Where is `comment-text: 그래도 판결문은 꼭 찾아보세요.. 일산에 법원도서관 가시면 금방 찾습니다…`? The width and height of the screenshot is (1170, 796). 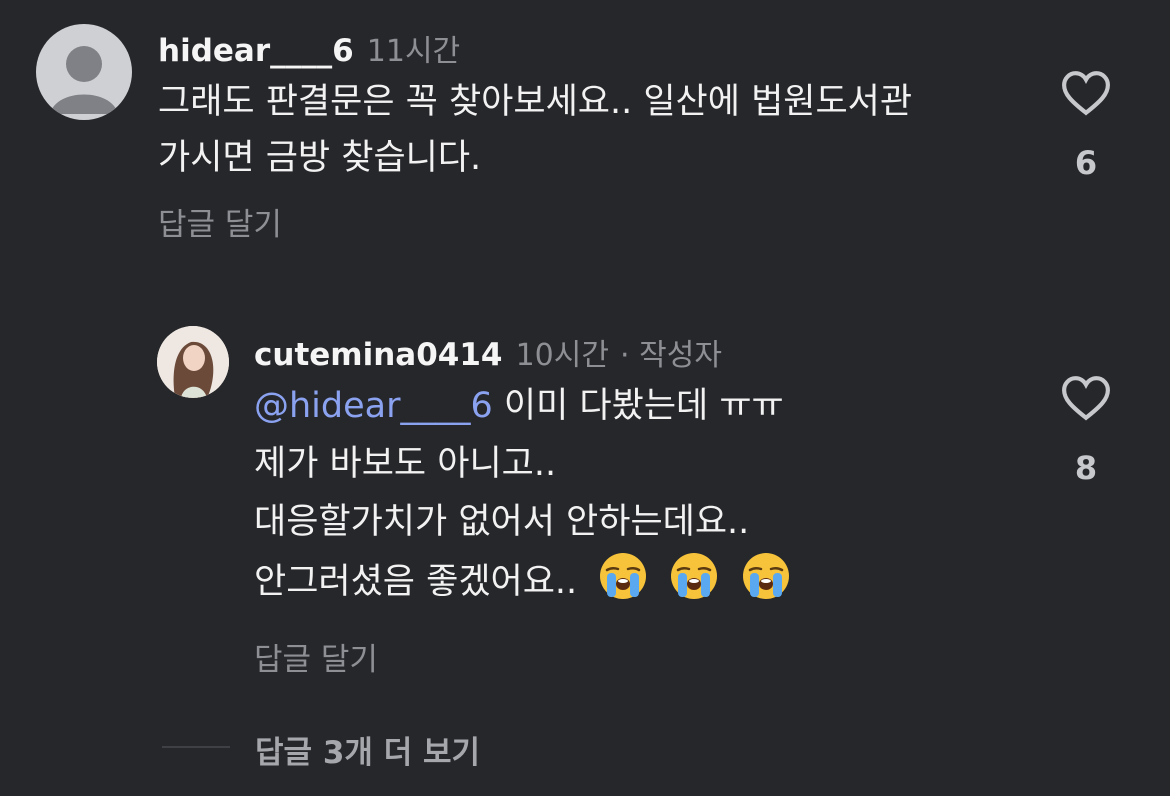 comment-text: 그래도 판결문은 꼭 찾아보세요.. 일산에 법원도서관 가시면 금방 찾습니다… is located at coordinates (535, 130).